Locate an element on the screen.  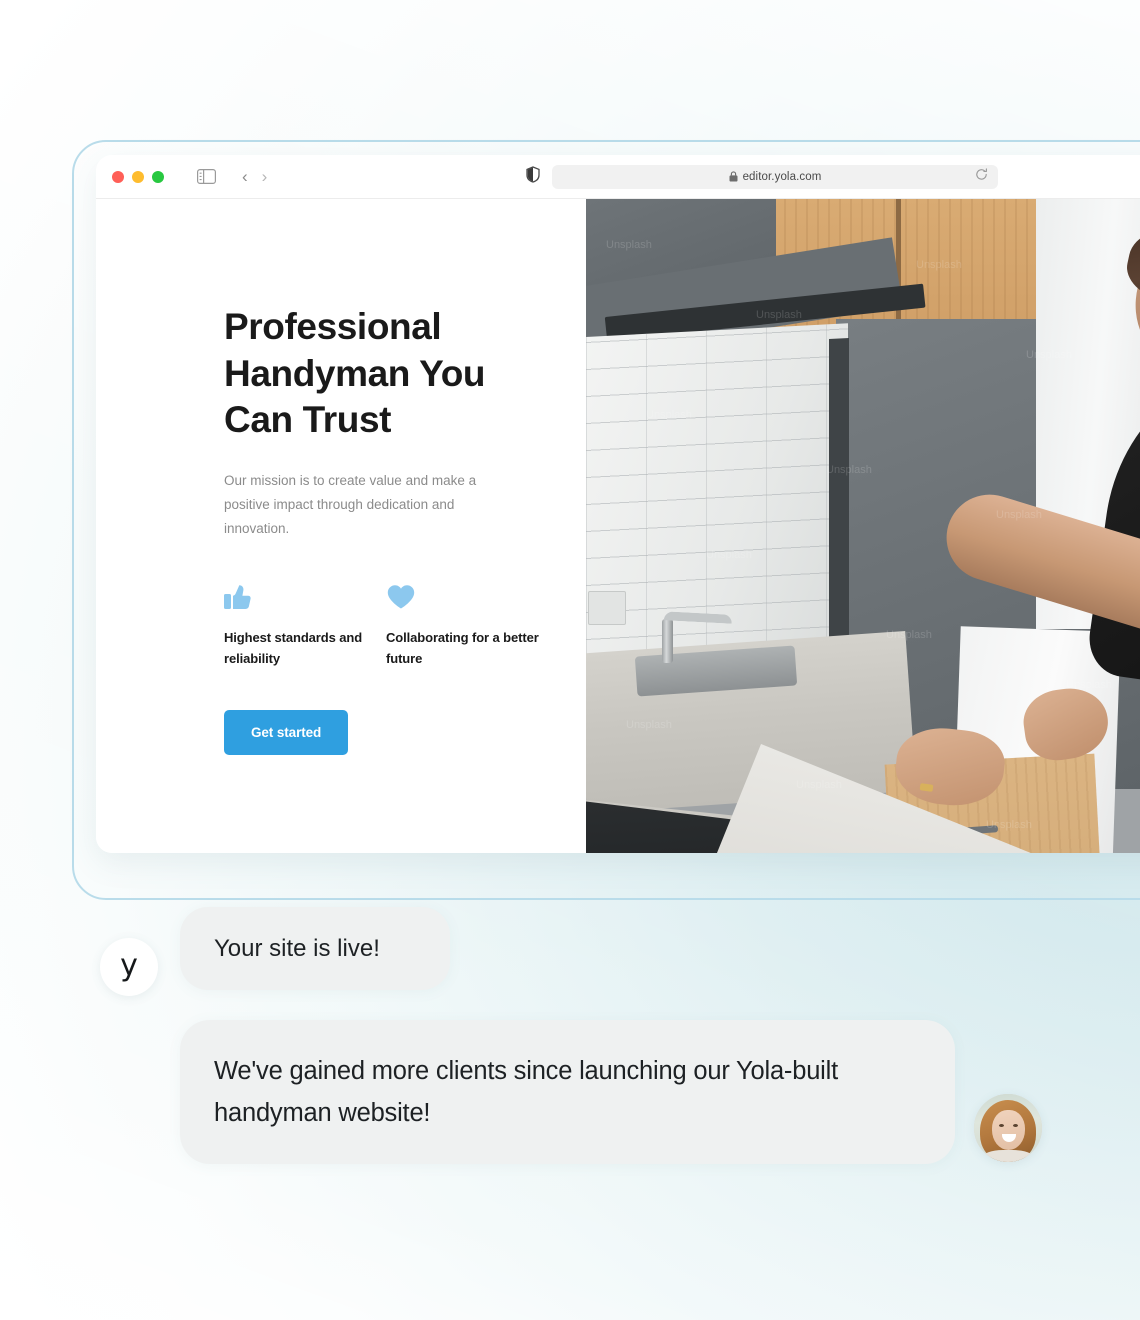
minimize-window-button is located at coordinates (138, 176).